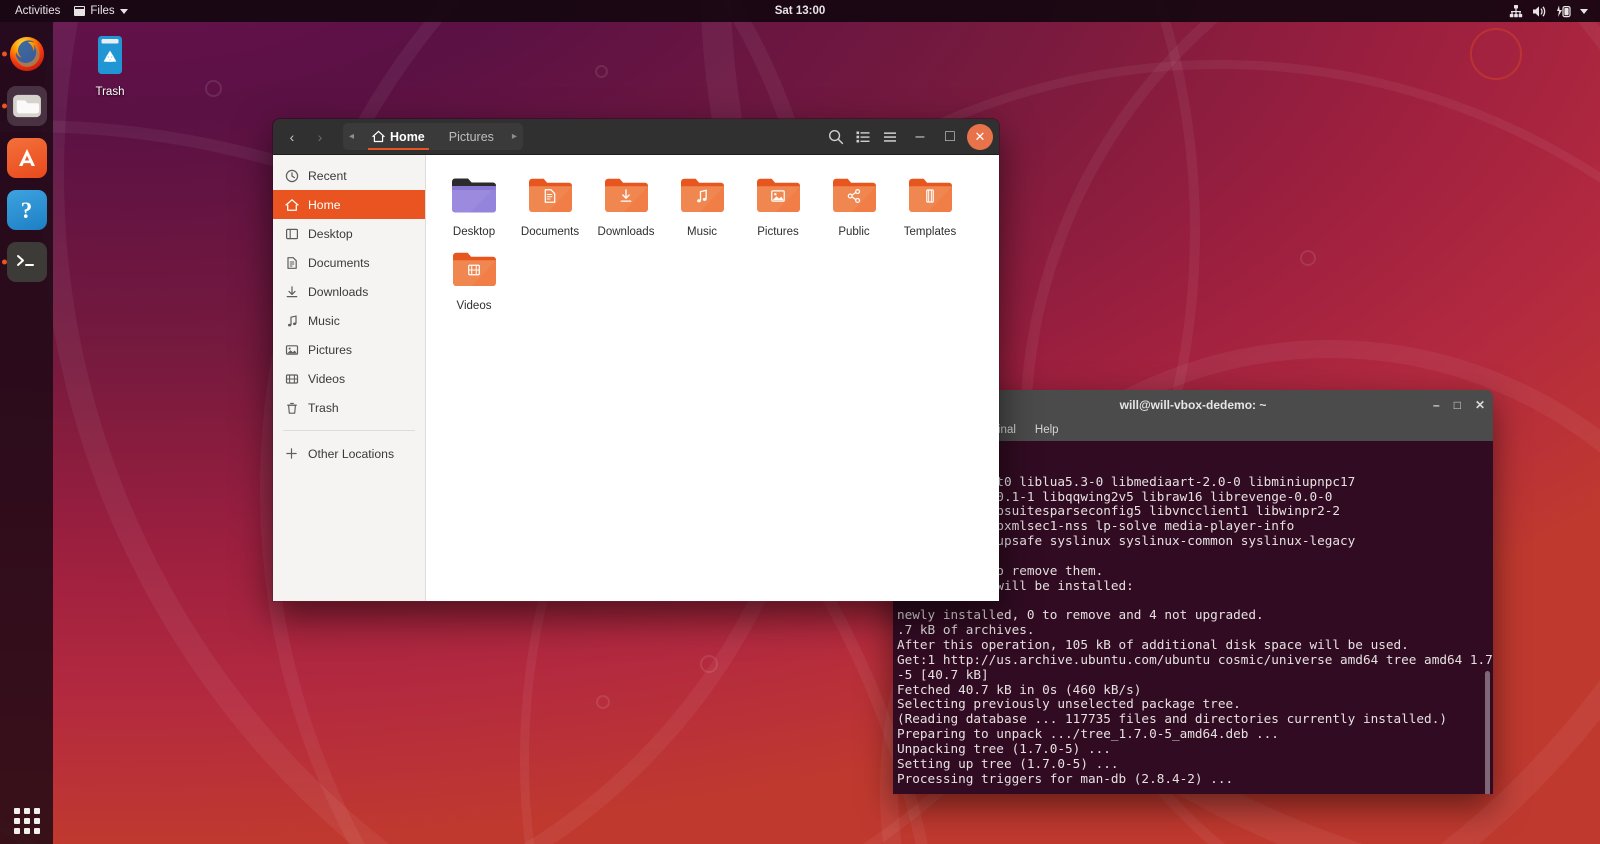 The height and width of the screenshot is (844, 1600). I want to click on clock: Sat 13:00, so click(800, 11).